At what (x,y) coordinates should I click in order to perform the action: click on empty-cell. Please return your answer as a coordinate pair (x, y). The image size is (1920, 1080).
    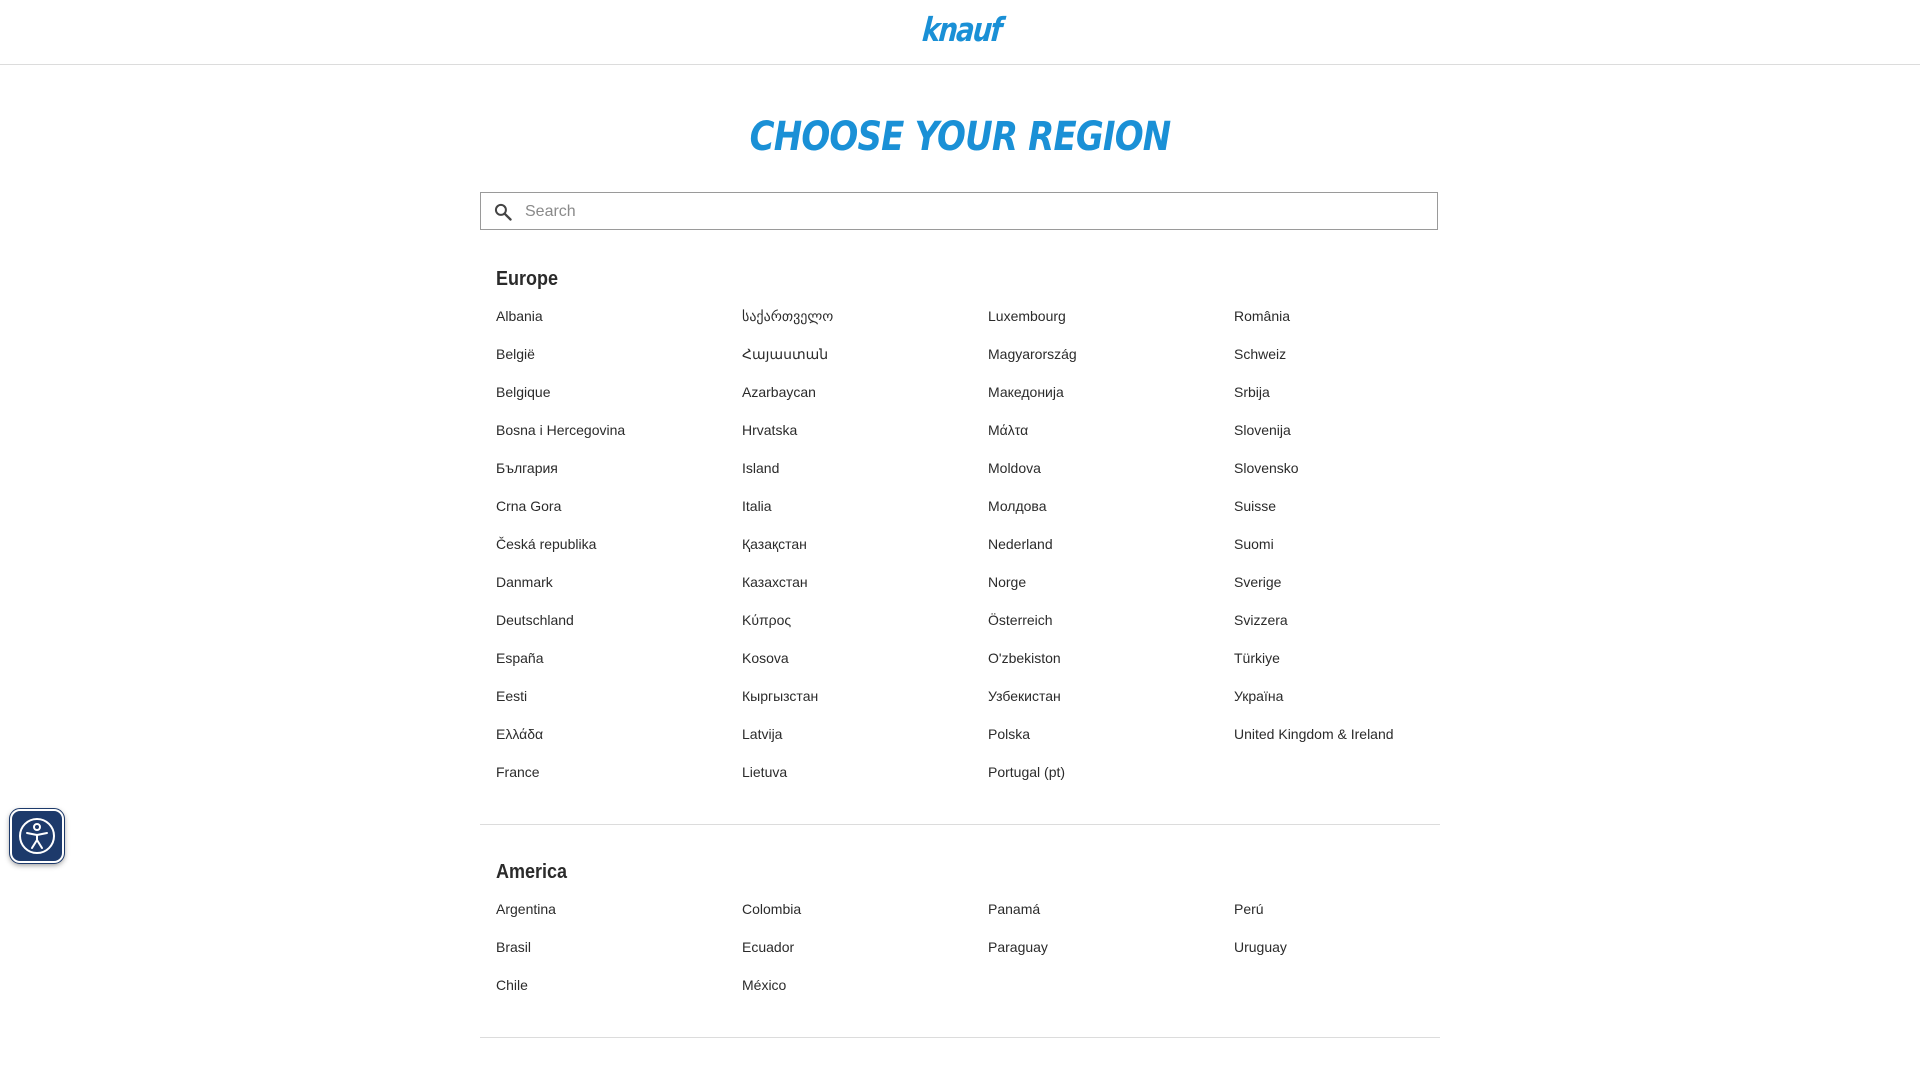
    Looking at the image, I should click on (1111, 995).